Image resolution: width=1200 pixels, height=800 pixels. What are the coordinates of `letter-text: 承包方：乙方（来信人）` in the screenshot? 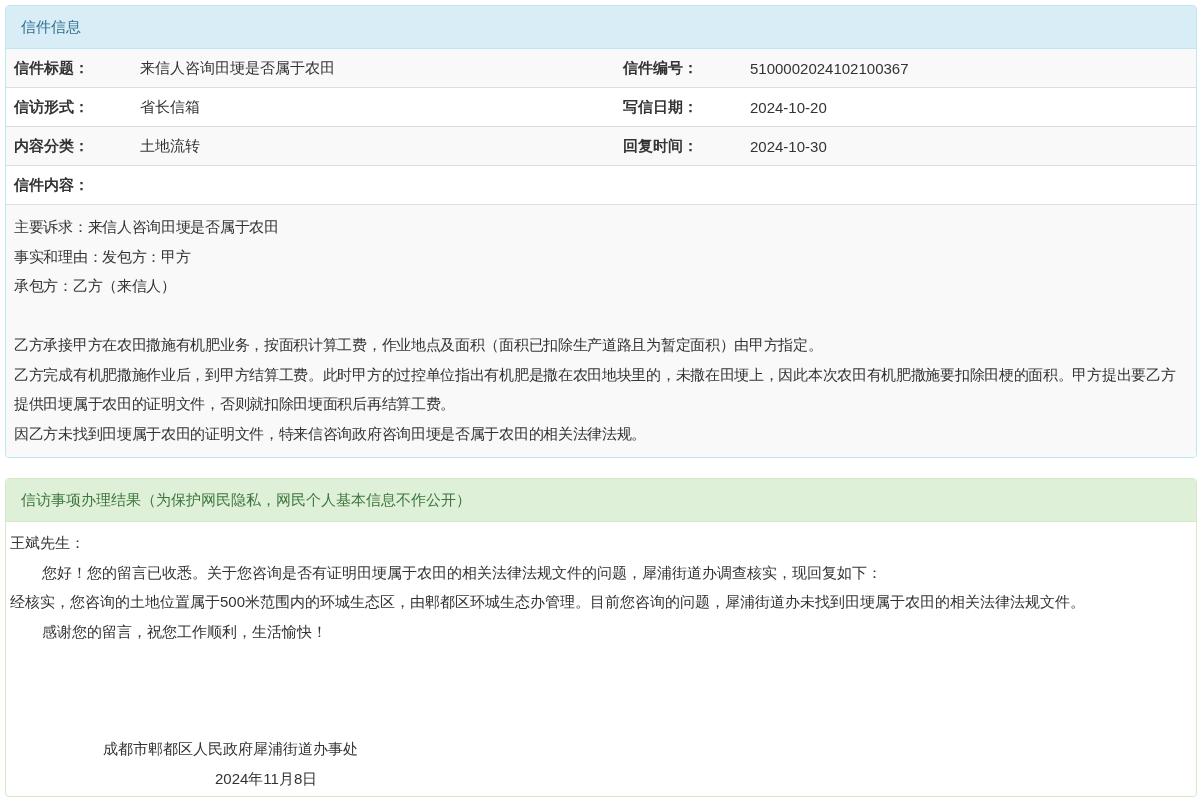 It's located at (95, 286).